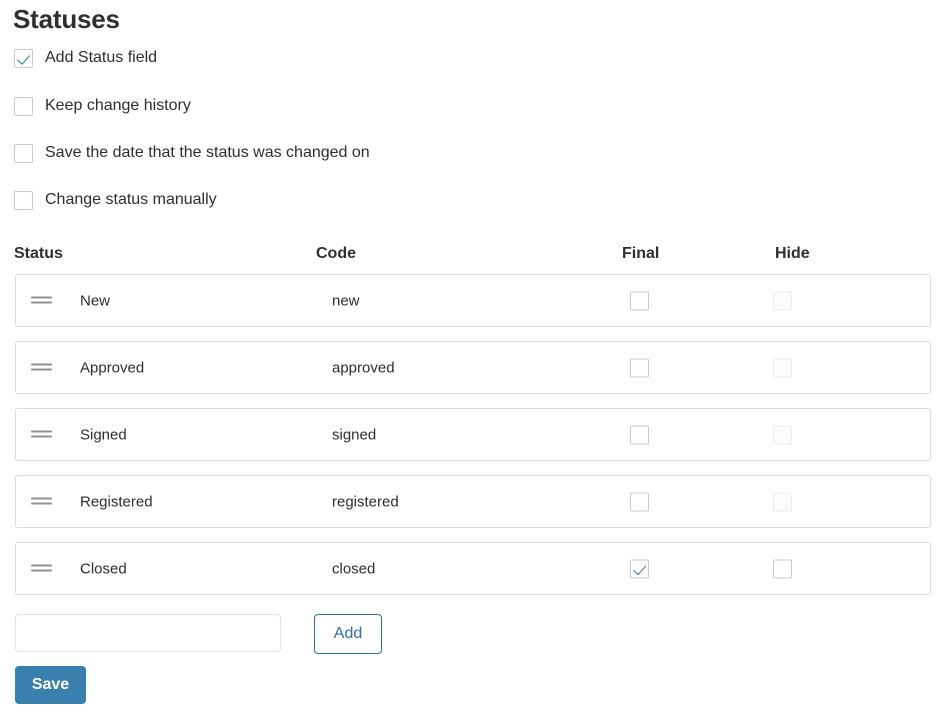 The width and height of the screenshot is (946, 712). I want to click on add-status-button: Add, so click(348, 634).